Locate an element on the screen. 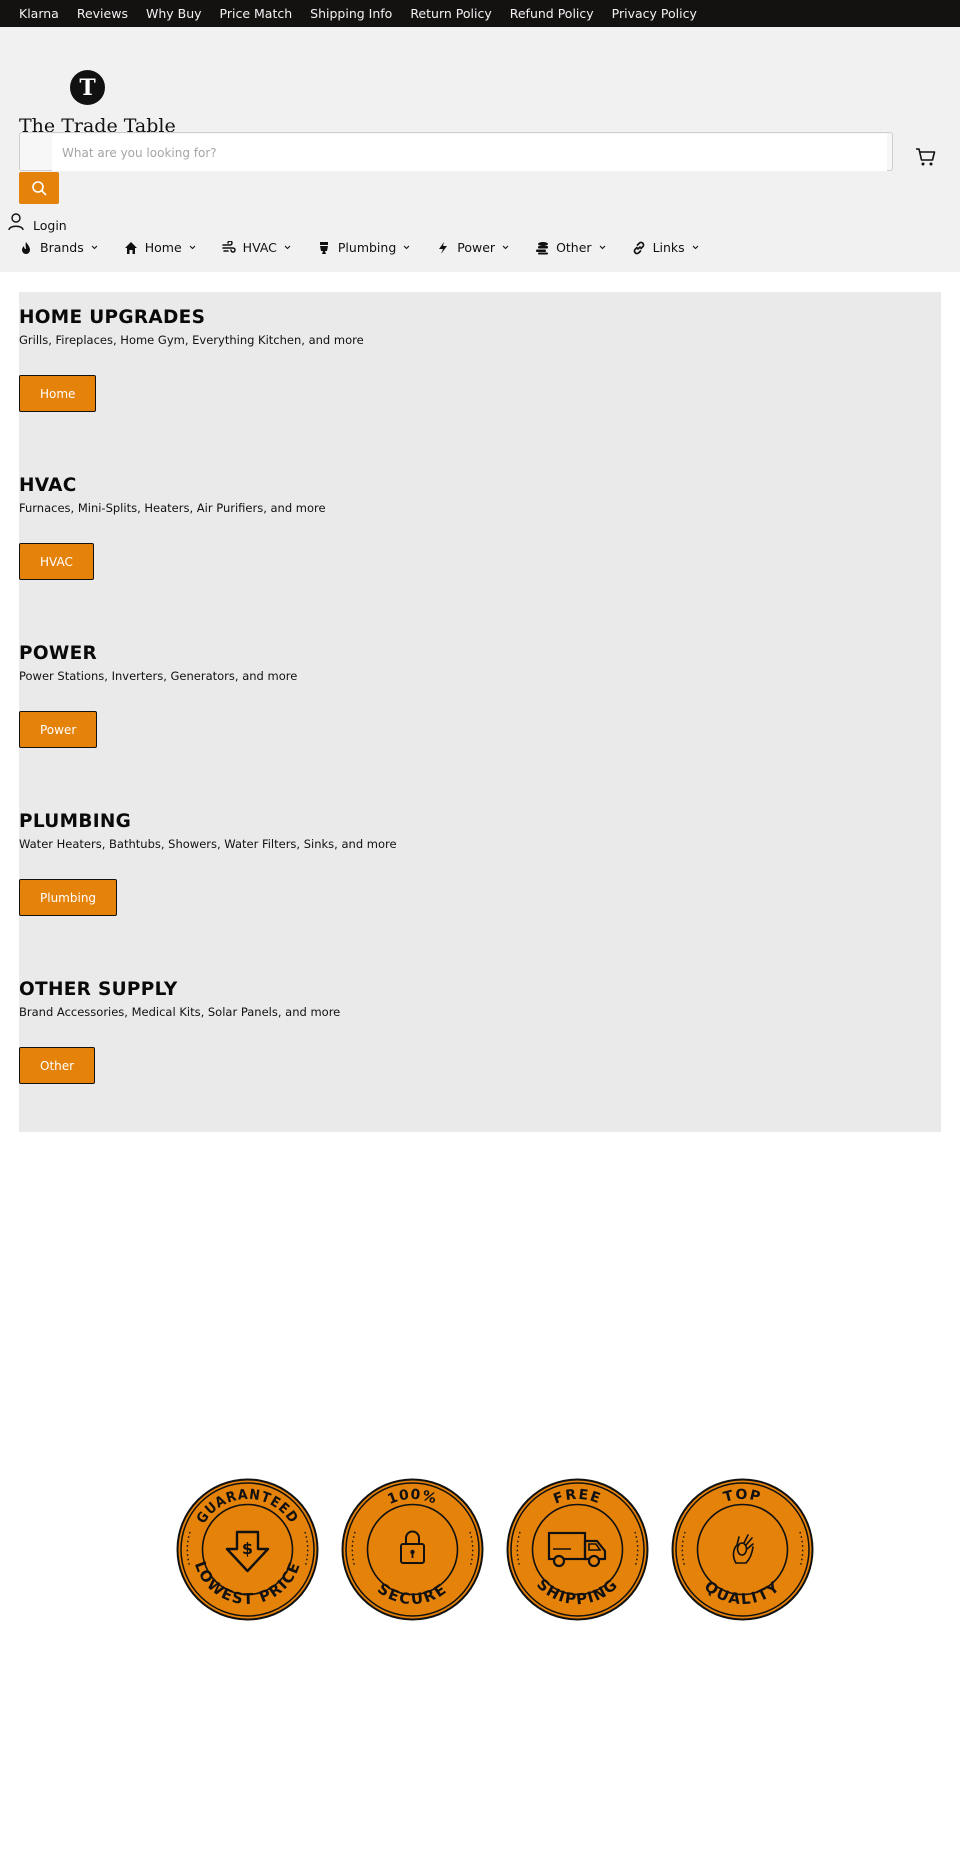 The width and height of the screenshot is (960, 1875). nav-item-power: Power is located at coordinates (473, 247).